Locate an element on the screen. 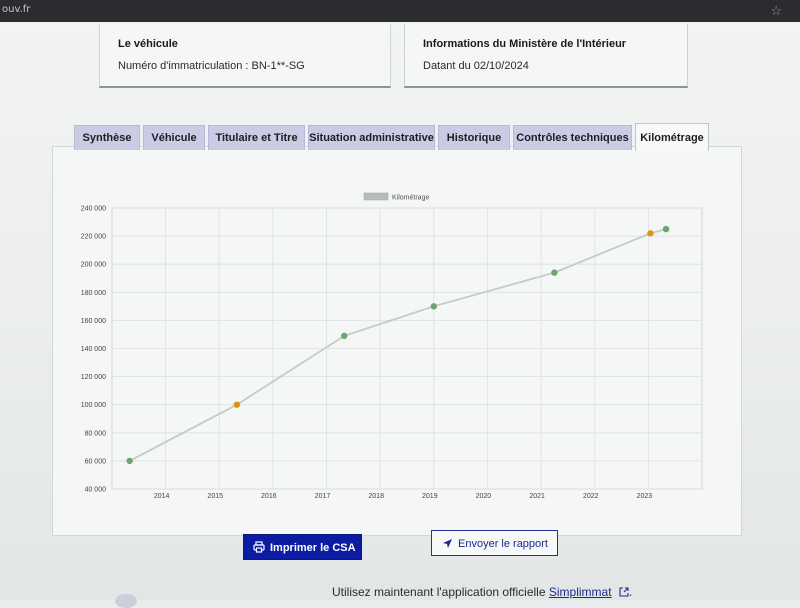  ministry-card-title: Informations du Ministère de l'Intérieur is located at coordinates (525, 44).